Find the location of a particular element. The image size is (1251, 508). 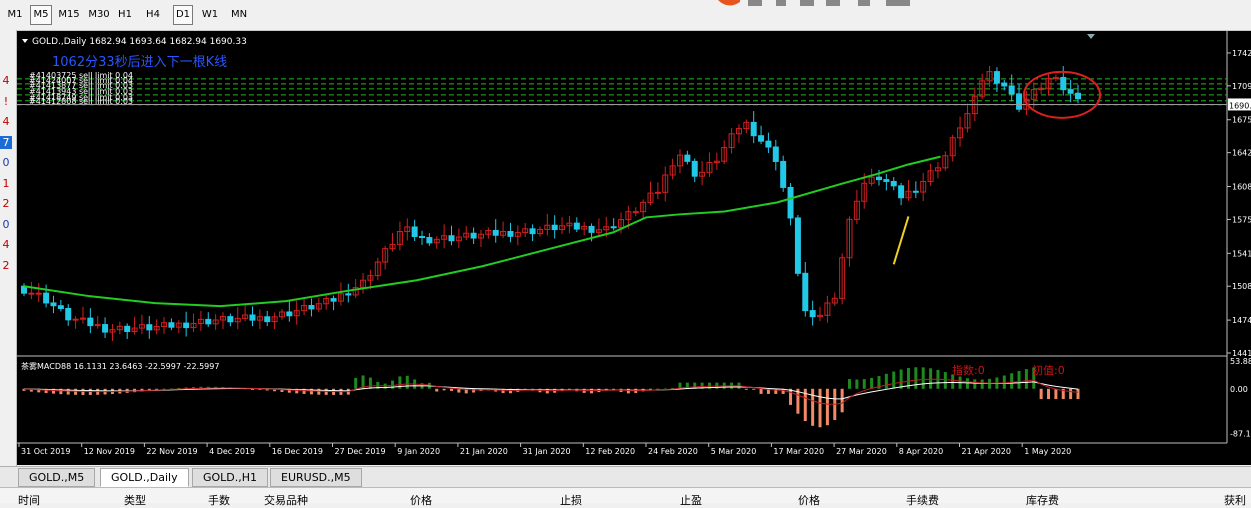

macd-annotation: 初值:0 is located at coordinates (1048, 370).